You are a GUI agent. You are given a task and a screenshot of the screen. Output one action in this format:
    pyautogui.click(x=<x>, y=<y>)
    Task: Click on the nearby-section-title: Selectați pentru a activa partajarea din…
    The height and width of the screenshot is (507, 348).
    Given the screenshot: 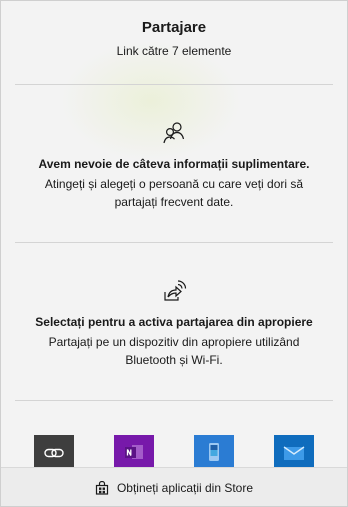 What is the action you would take?
    pyautogui.click(x=174, y=322)
    